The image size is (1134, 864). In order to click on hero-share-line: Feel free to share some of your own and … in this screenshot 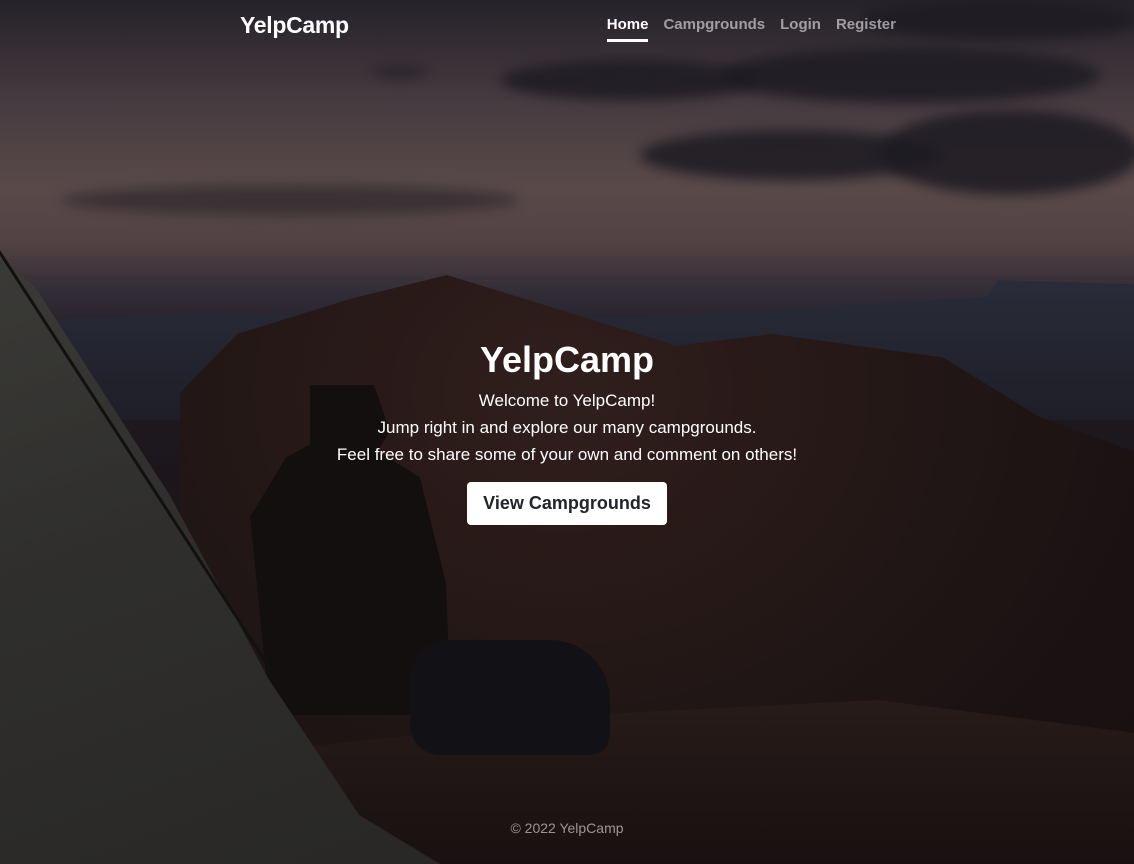, I will do `click(567, 454)`.